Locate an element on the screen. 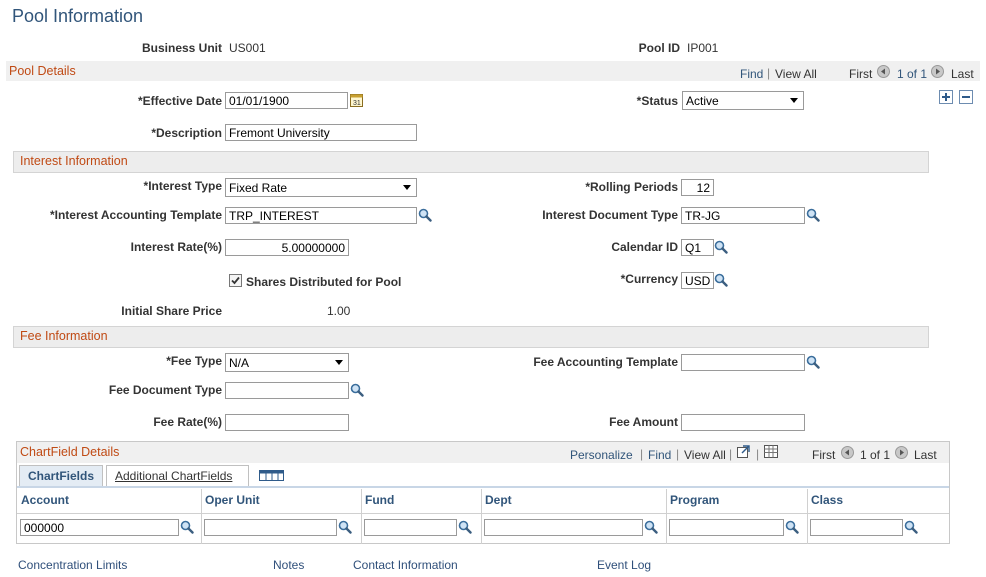 This screenshot has height=577, width=986. fee-document-type-label: Fee Document Type is located at coordinates (165, 390).